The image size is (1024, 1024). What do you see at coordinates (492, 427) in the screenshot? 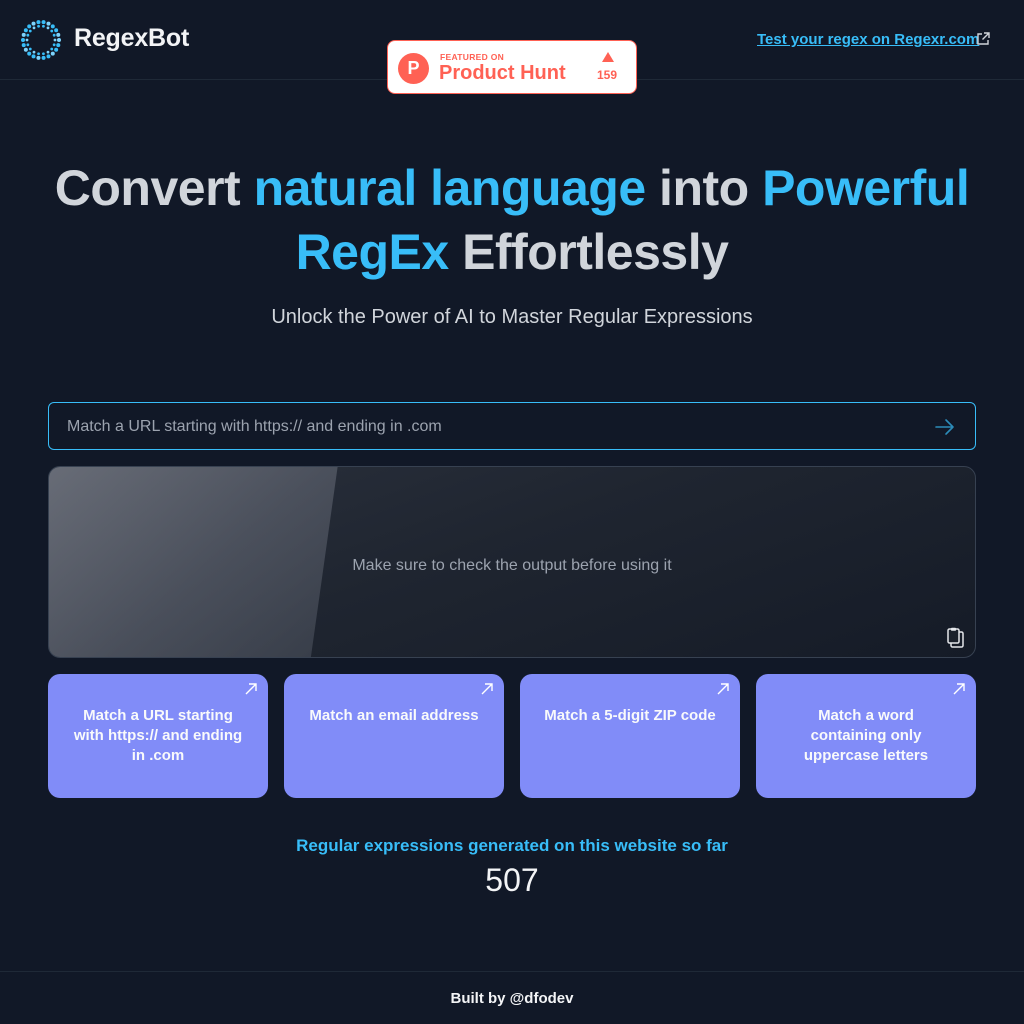
I see `prompt-input` at bounding box center [492, 427].